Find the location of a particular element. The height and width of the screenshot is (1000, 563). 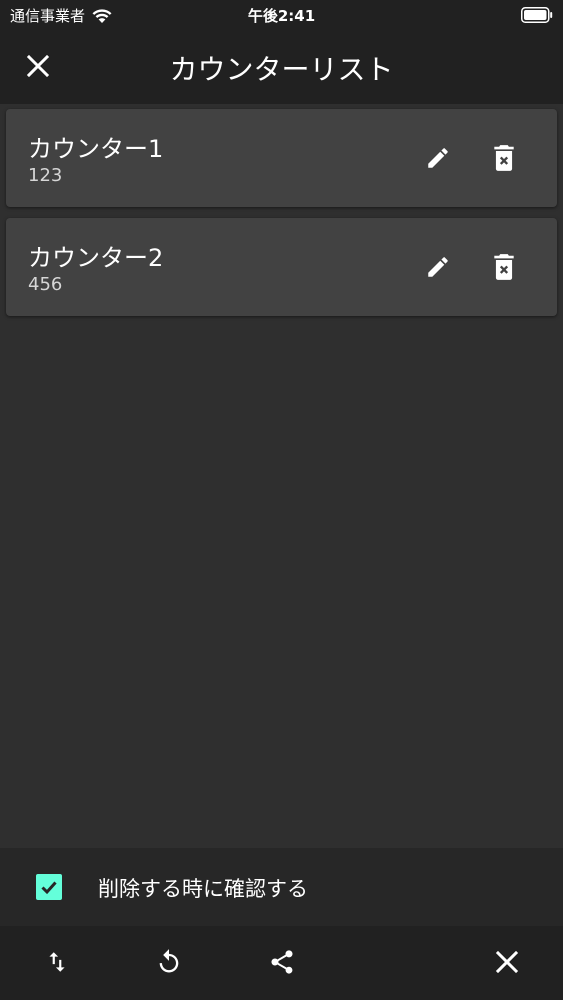

bottom-toolbar is located at coordinates (281, 963).